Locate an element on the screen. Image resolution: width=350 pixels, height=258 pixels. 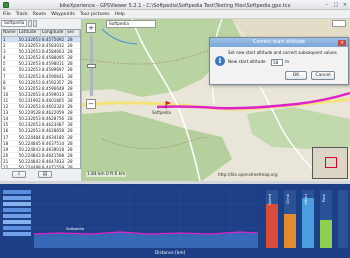
table-header: Name Latitude Longitude Ele is located at coordinates (41, 33).